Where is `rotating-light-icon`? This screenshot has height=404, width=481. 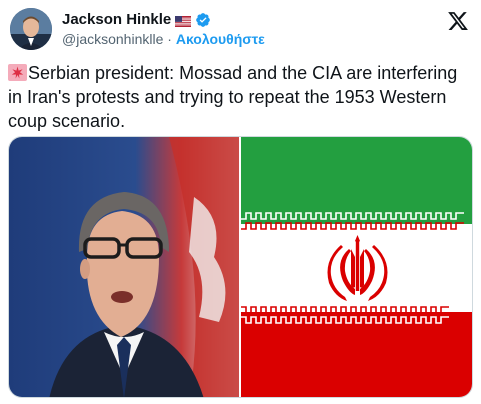
rotating-light-icon is located at coordinates (17, 72).